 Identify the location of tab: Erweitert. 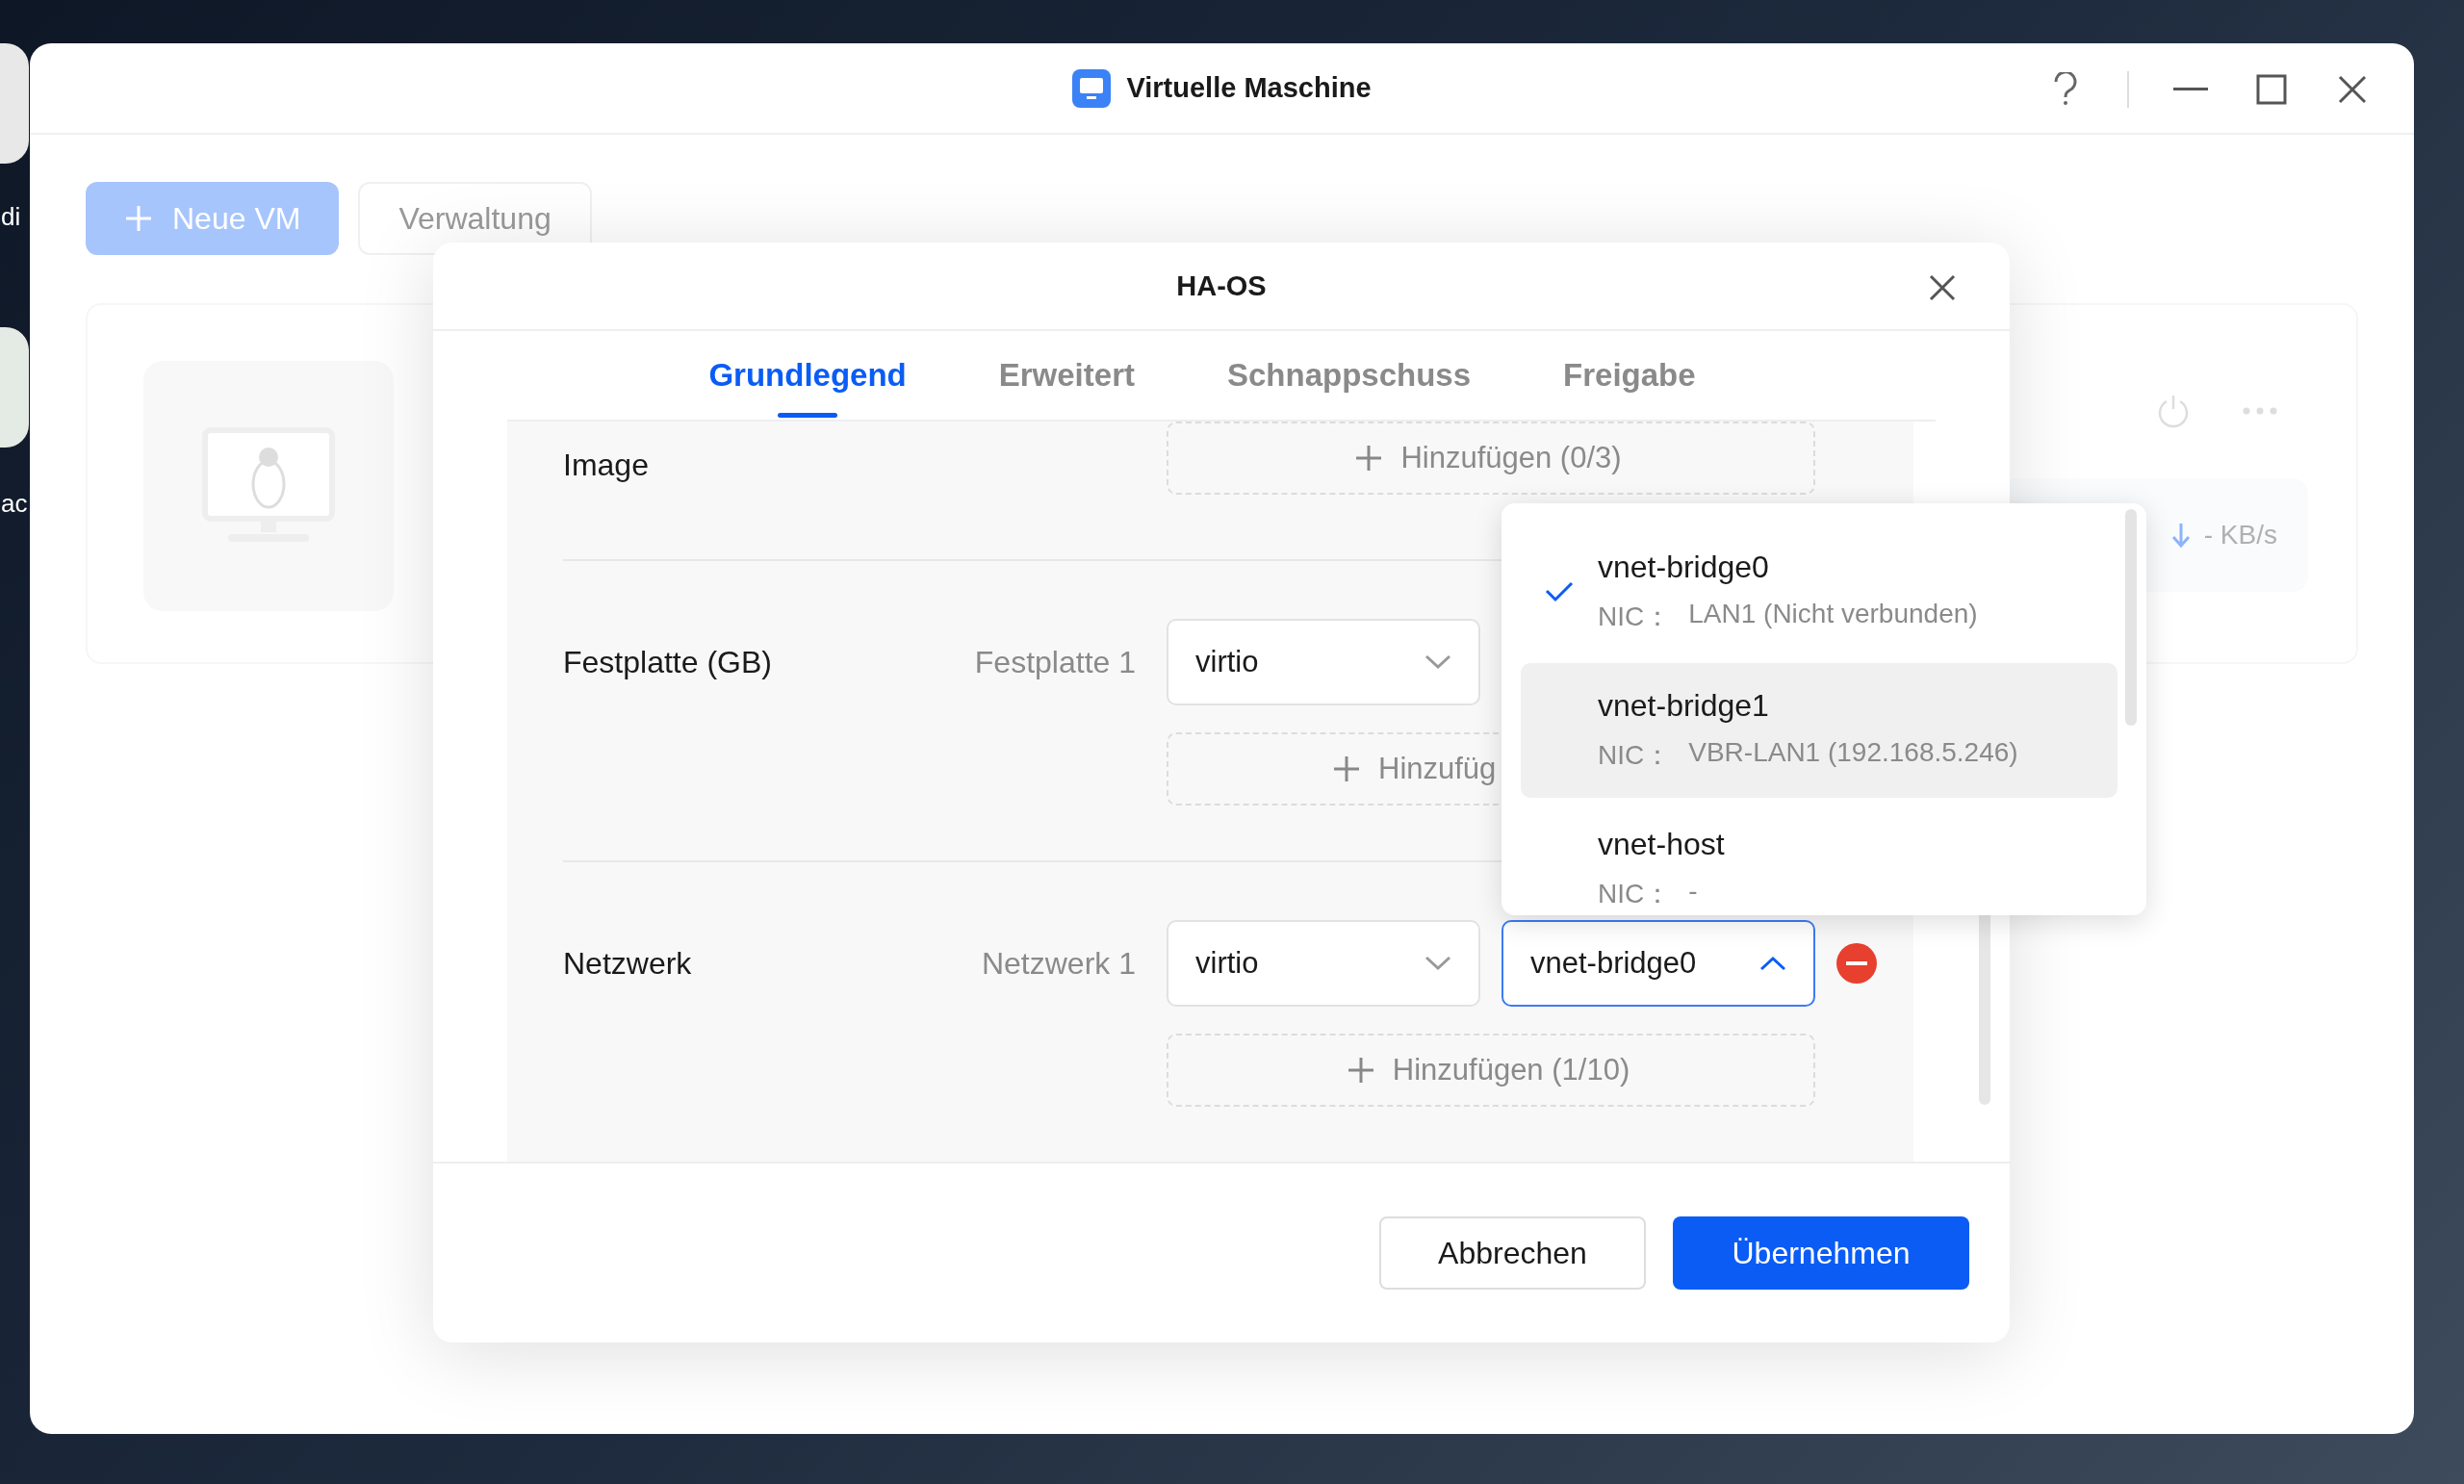
(1066, 376).